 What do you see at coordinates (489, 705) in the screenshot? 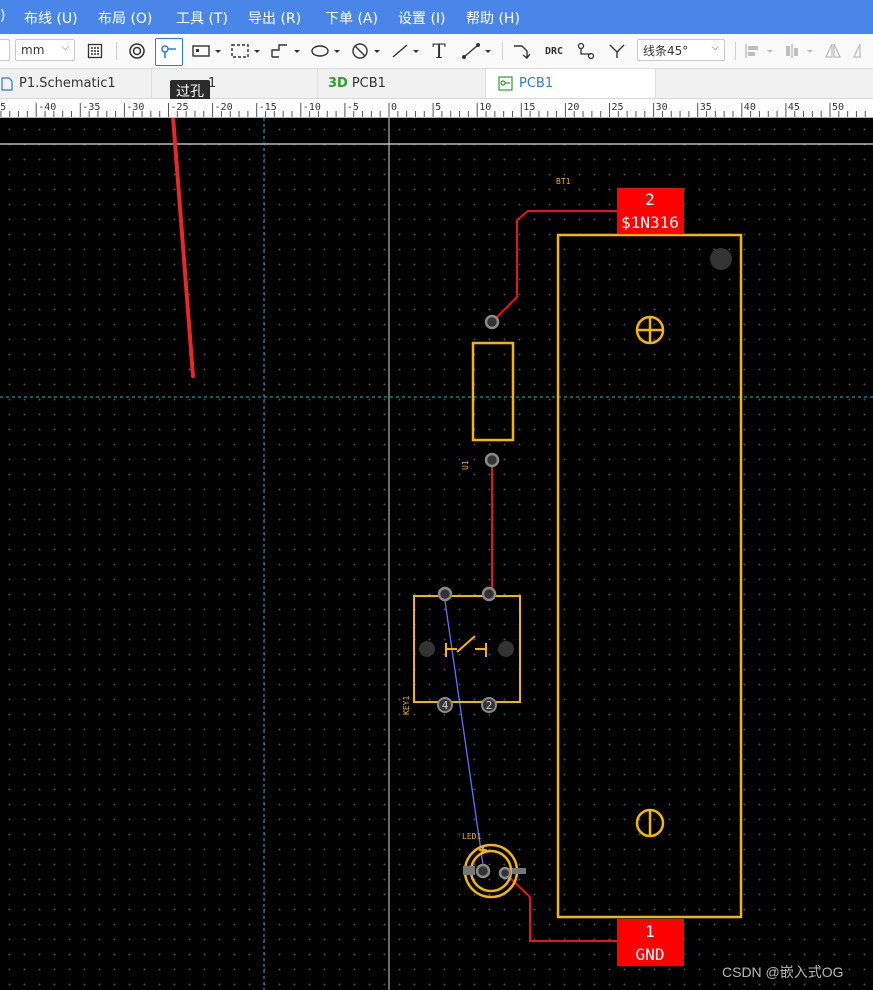
I see `switch-pad-2-label: 2` at bounding box center [489, 705].